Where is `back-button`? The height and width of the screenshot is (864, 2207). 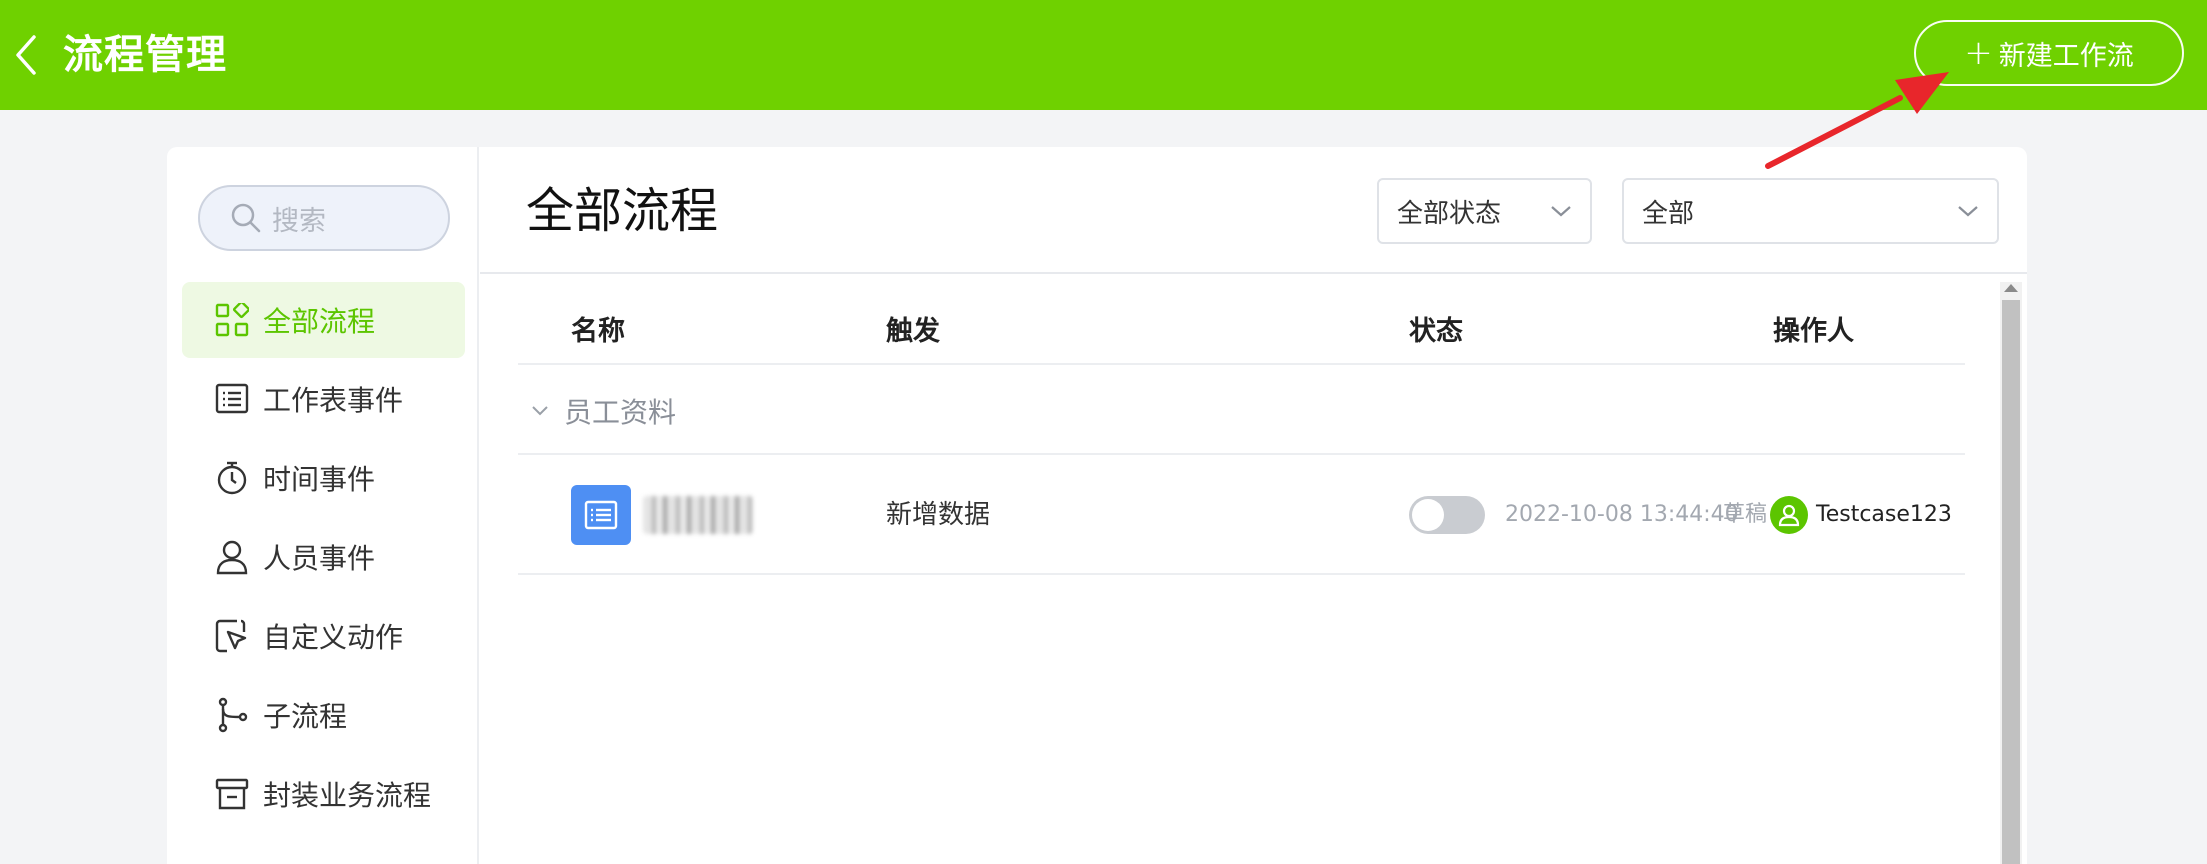 back-button is located at coordinates (26, 55).